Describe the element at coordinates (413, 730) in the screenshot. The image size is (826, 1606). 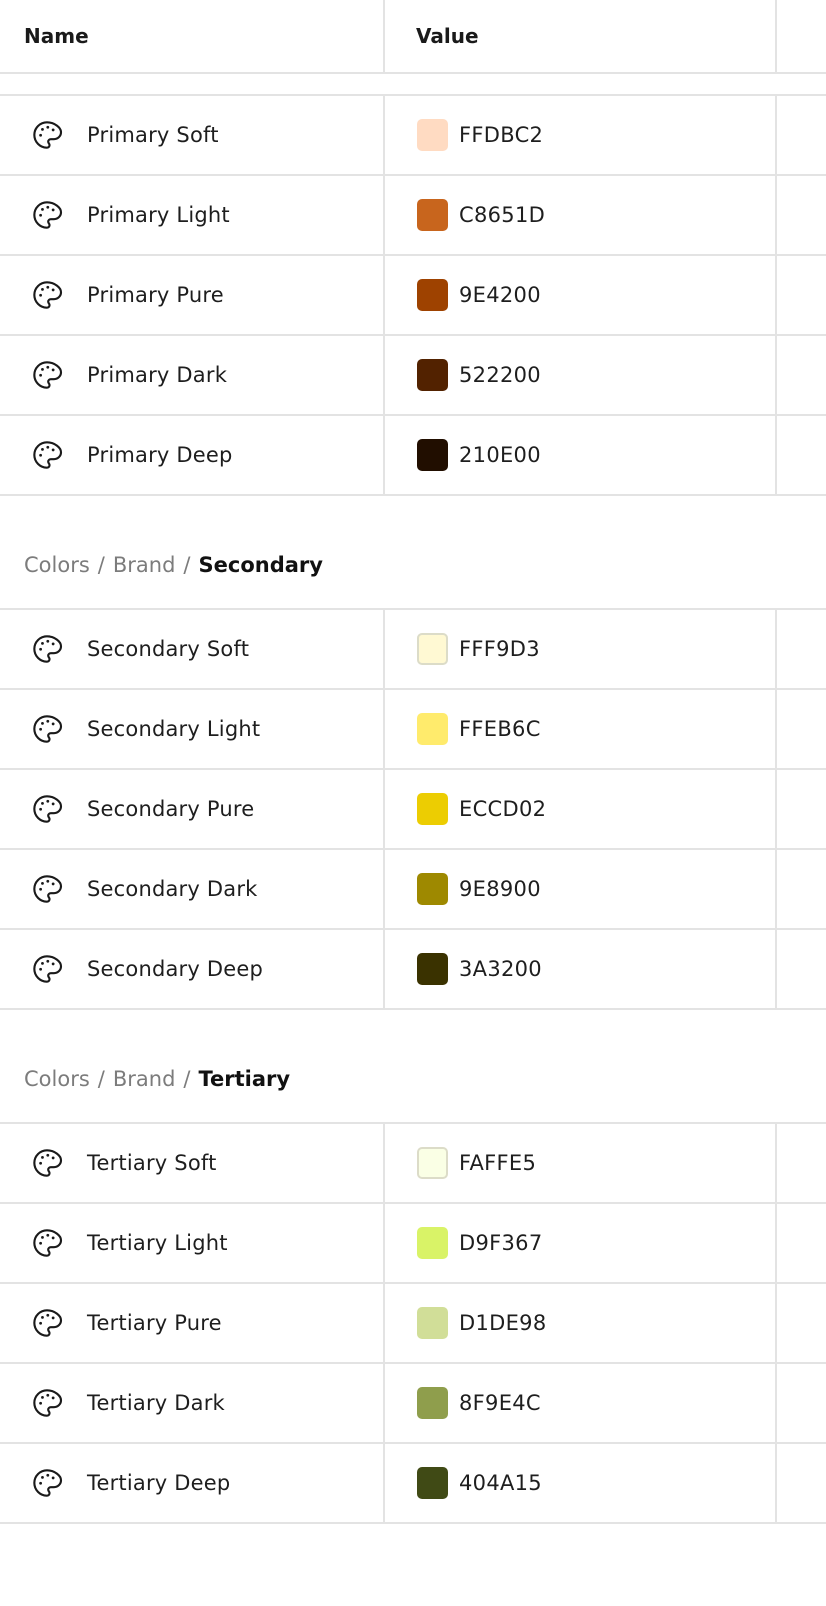
I see `table-row: Secondary Light FFEB6C` at that location.